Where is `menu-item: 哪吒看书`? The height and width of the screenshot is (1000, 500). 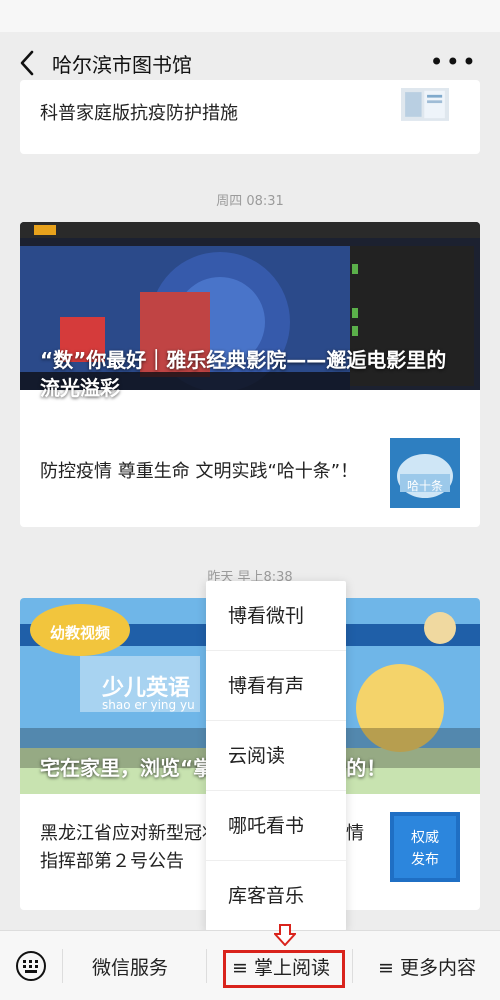
menu-item: 哪吒看书 is located at coordinates (276, 826).